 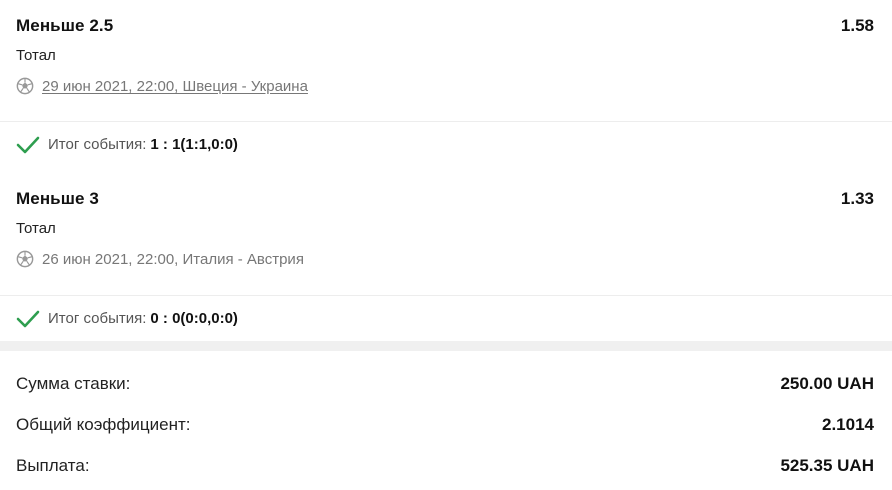 What do you see at coordinates (827, 383) in the screenshot?
I see `stake-value: 250.00 UAH` at bounding box center [827, 383].